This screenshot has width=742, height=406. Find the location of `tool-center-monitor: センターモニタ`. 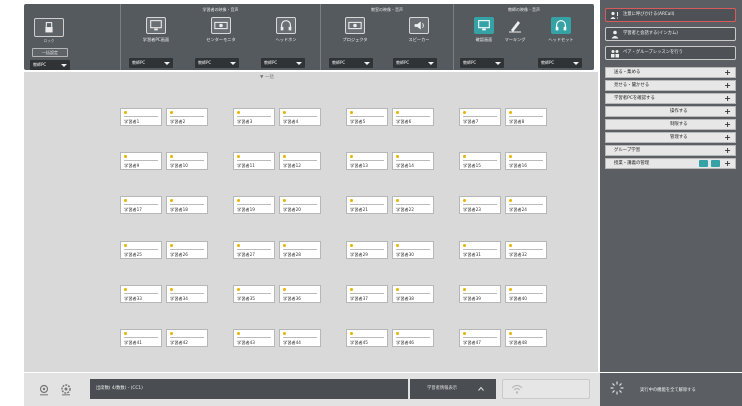

tool-center-monitor: センターモニタ is located at coordinates (221, 30).